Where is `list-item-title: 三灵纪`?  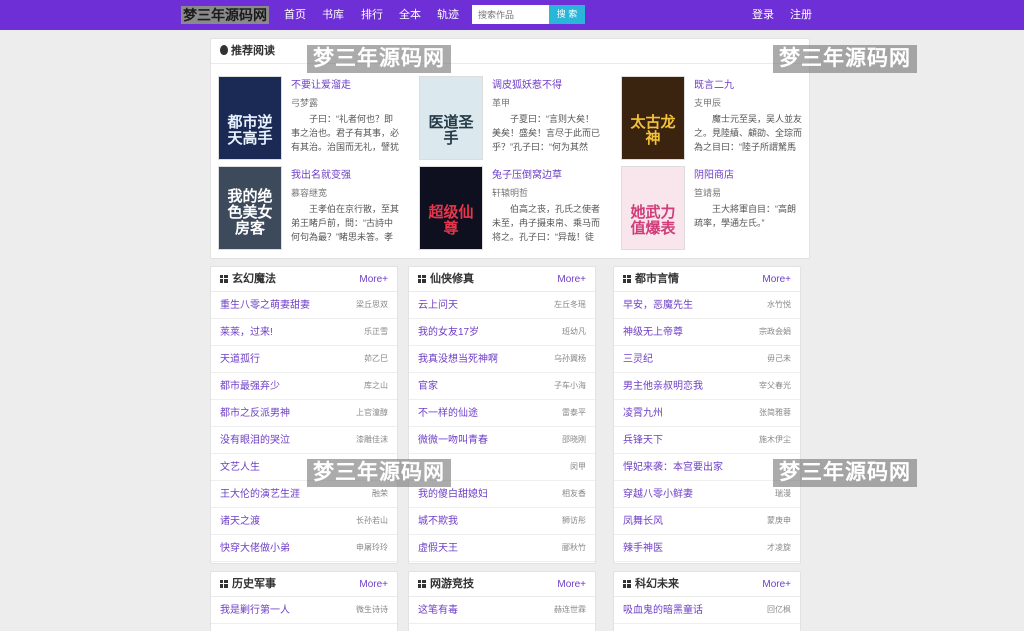
list-item-title: 三灵纪 is located at coordinates (638, 359).